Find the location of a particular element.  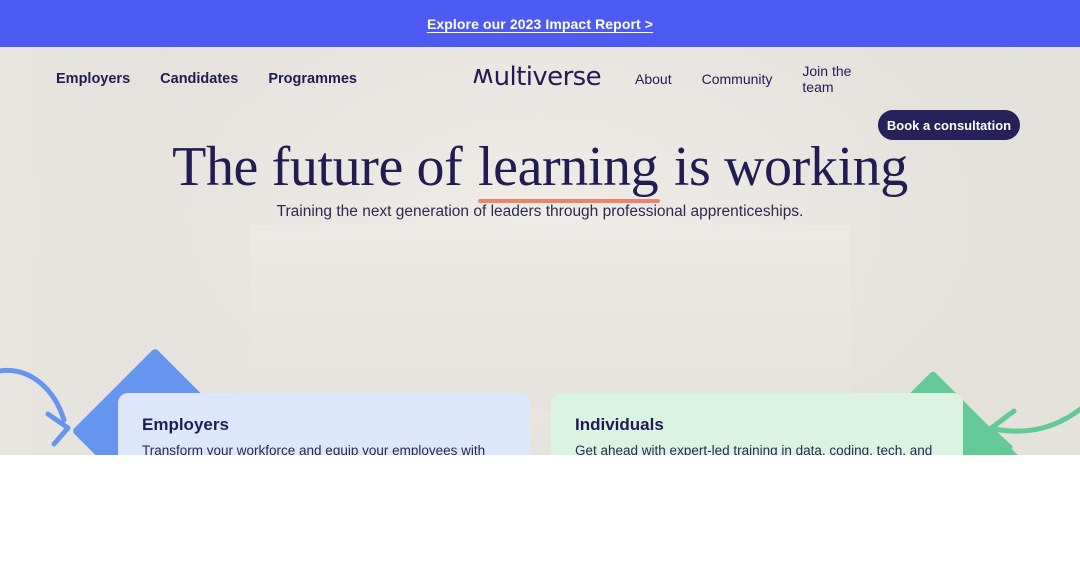

nav-item-employers: Employers is located at coordinates (93, 79).